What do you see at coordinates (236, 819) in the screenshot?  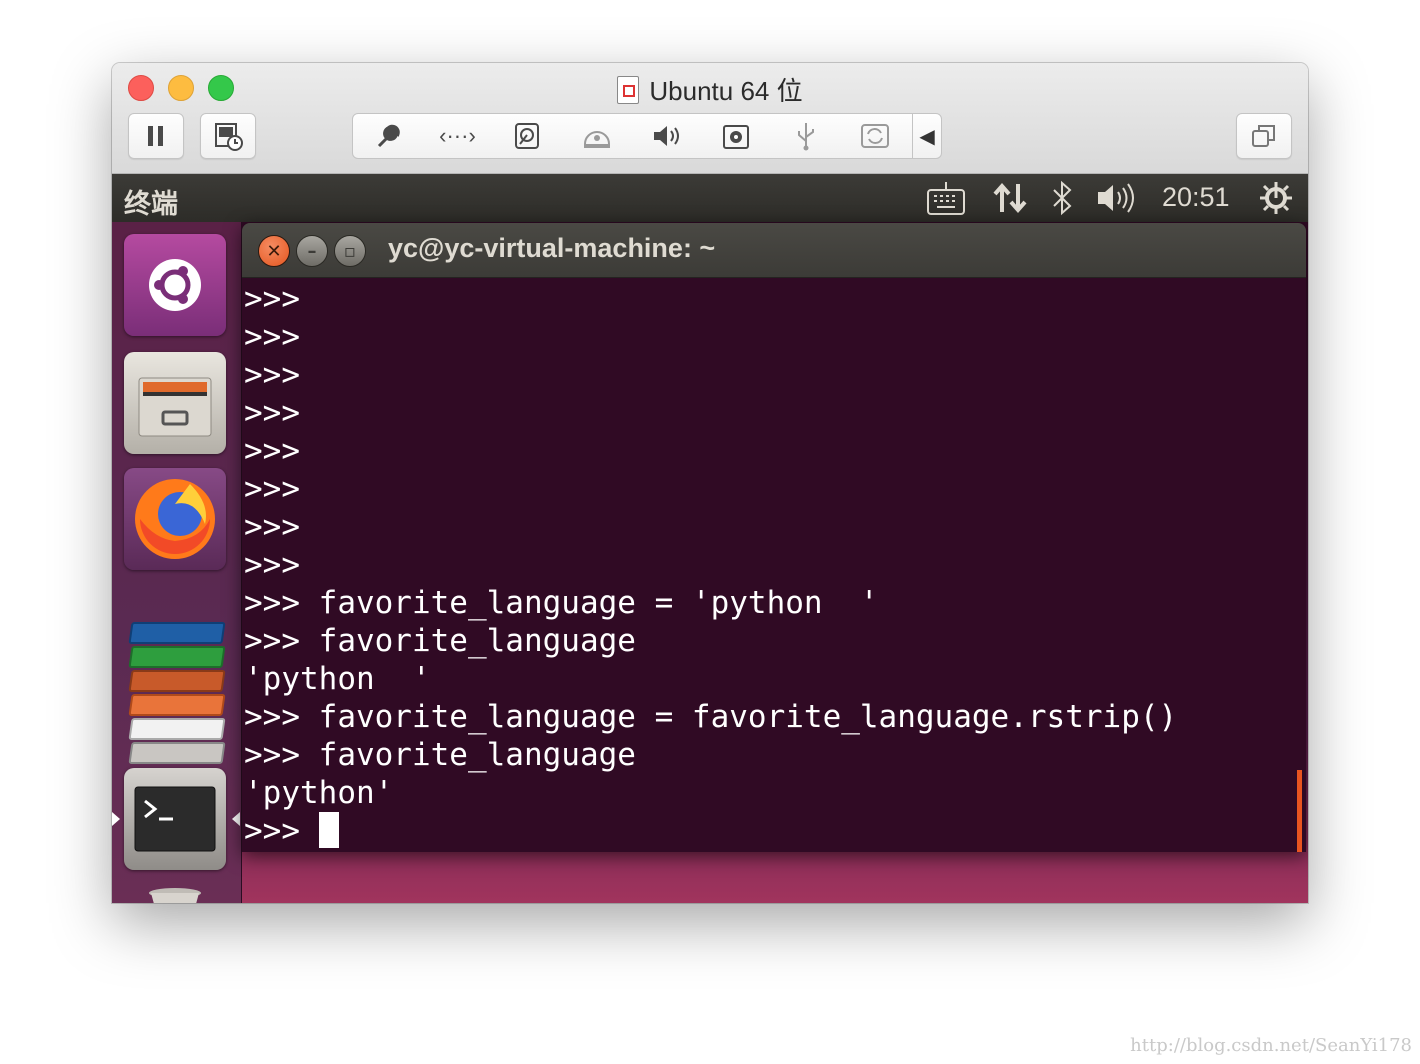 I see `launcher-focus-indicator` at bounding box center [236, 819].